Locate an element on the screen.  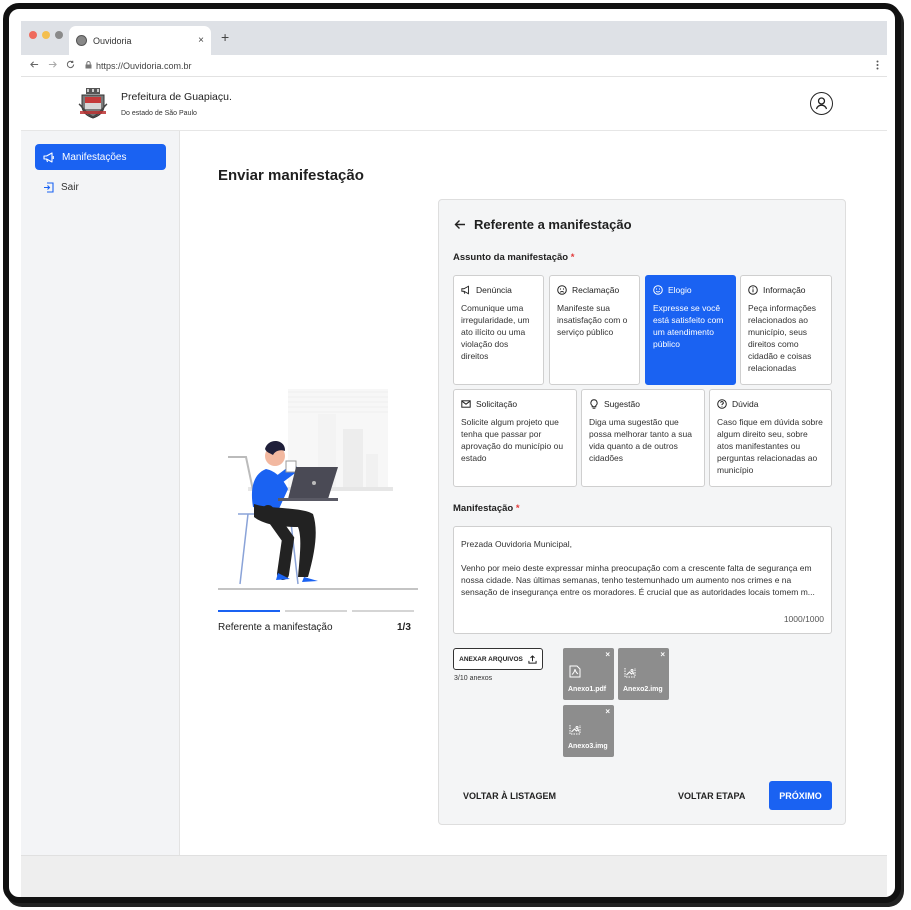
sidebar-item-label: Sair is located at coordinates (70, 187).